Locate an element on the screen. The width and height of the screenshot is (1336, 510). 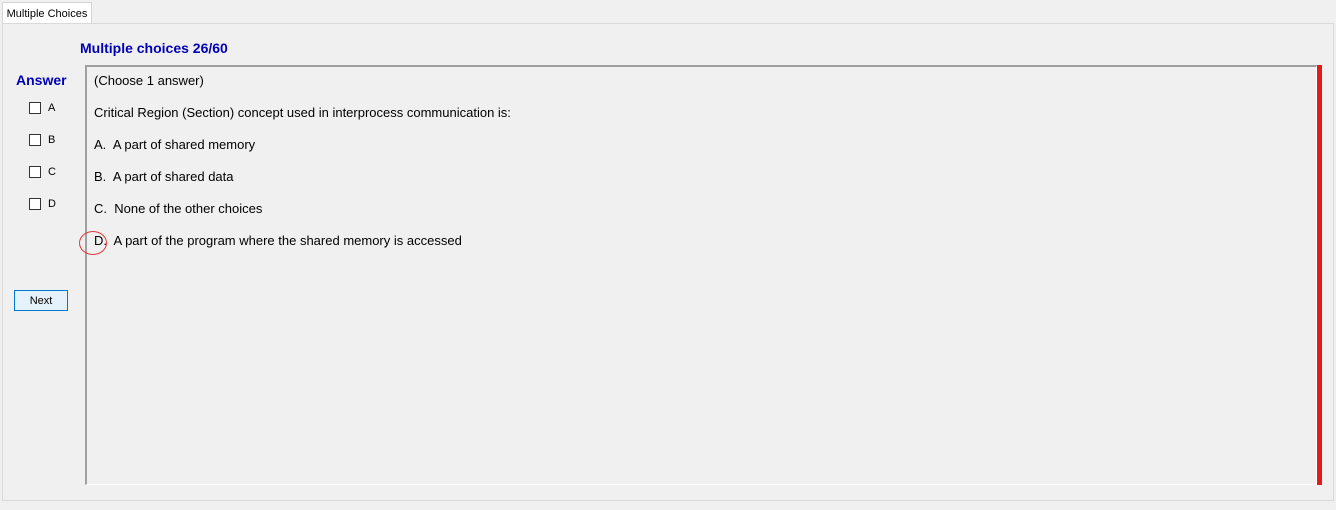
answer-label: Answer is located at coordinates (41, 80).